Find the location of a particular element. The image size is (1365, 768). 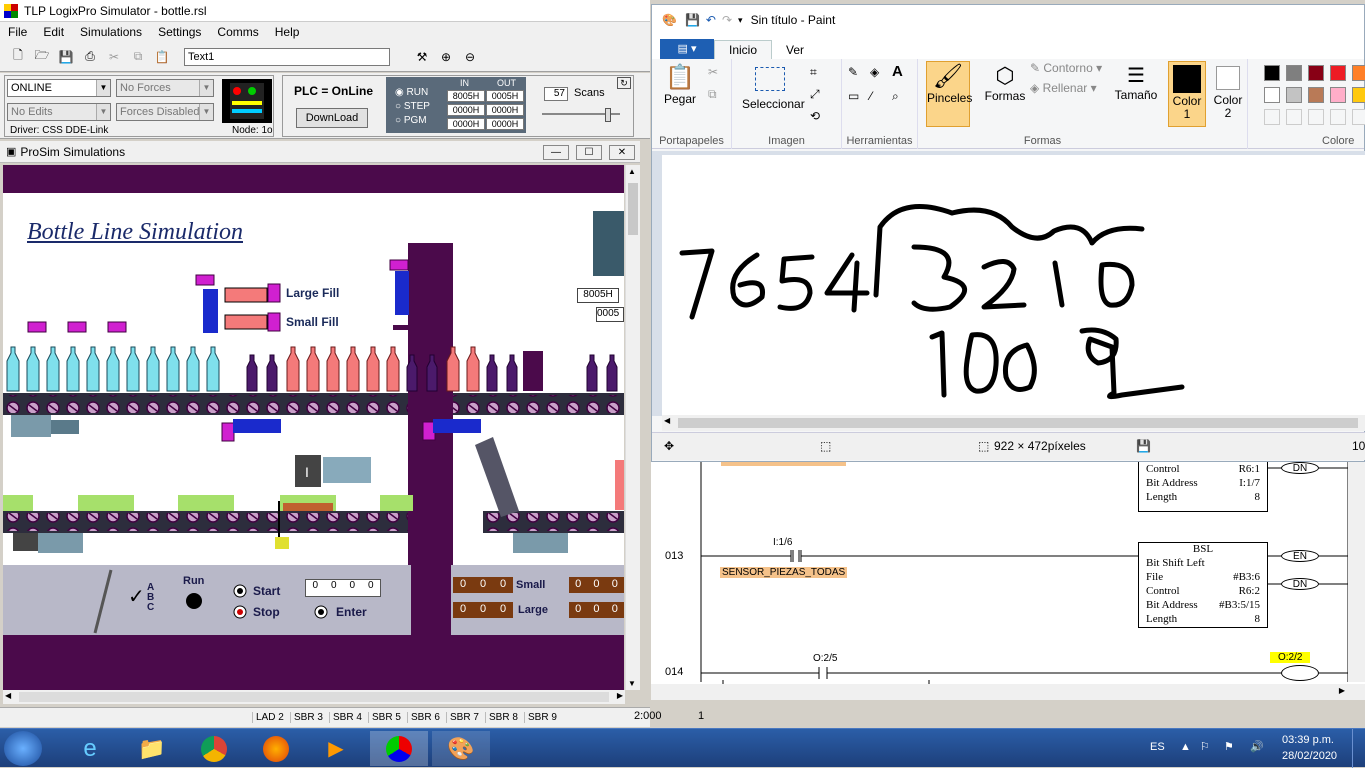

vertical-scrollbar: ▲ ▼ is located at coordinates (632, 427).